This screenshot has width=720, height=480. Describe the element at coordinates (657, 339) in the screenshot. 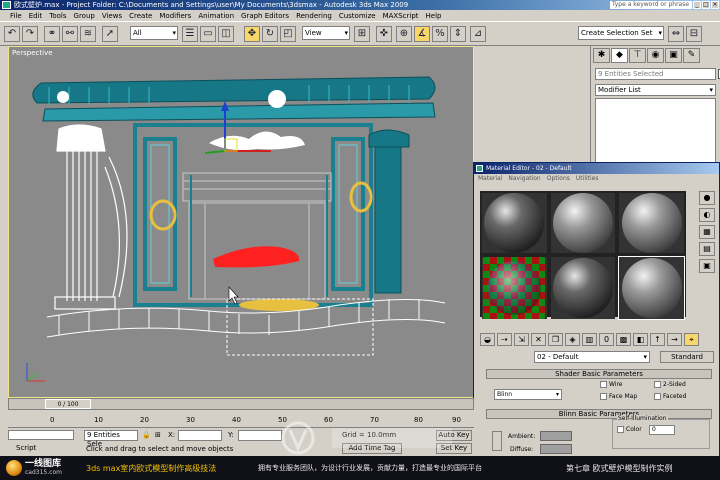

I see `go-to-parent-icon: ↑` at that location.